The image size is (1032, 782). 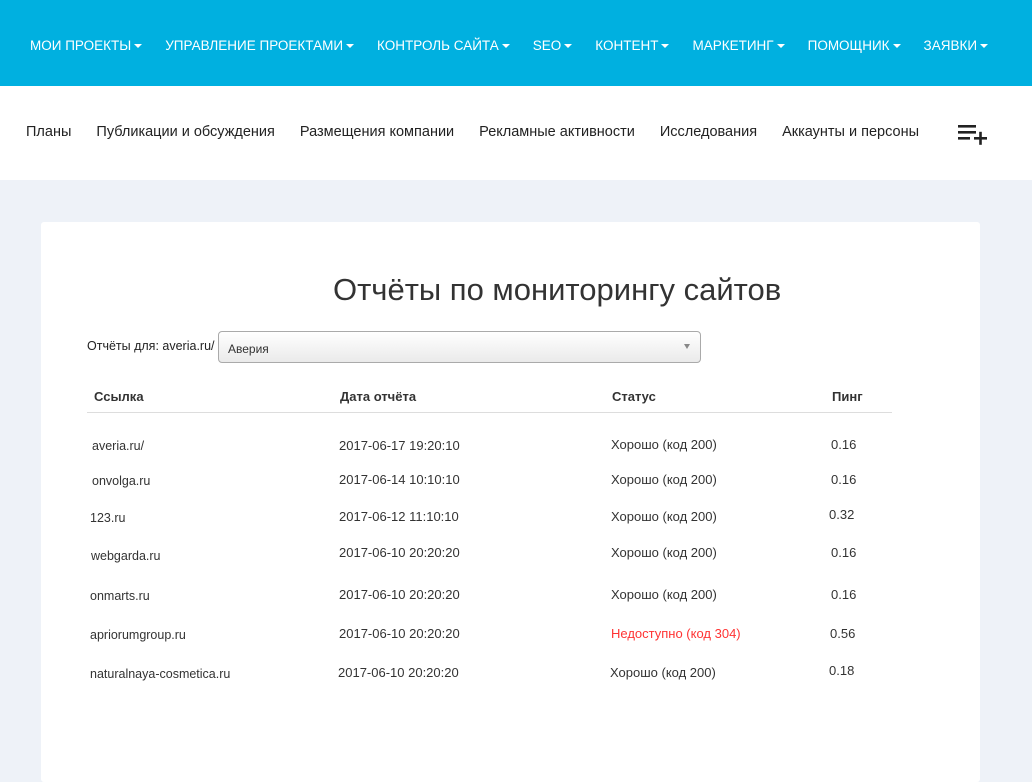 I want to click on playlist-add-icon, so click(x=973, y=134).